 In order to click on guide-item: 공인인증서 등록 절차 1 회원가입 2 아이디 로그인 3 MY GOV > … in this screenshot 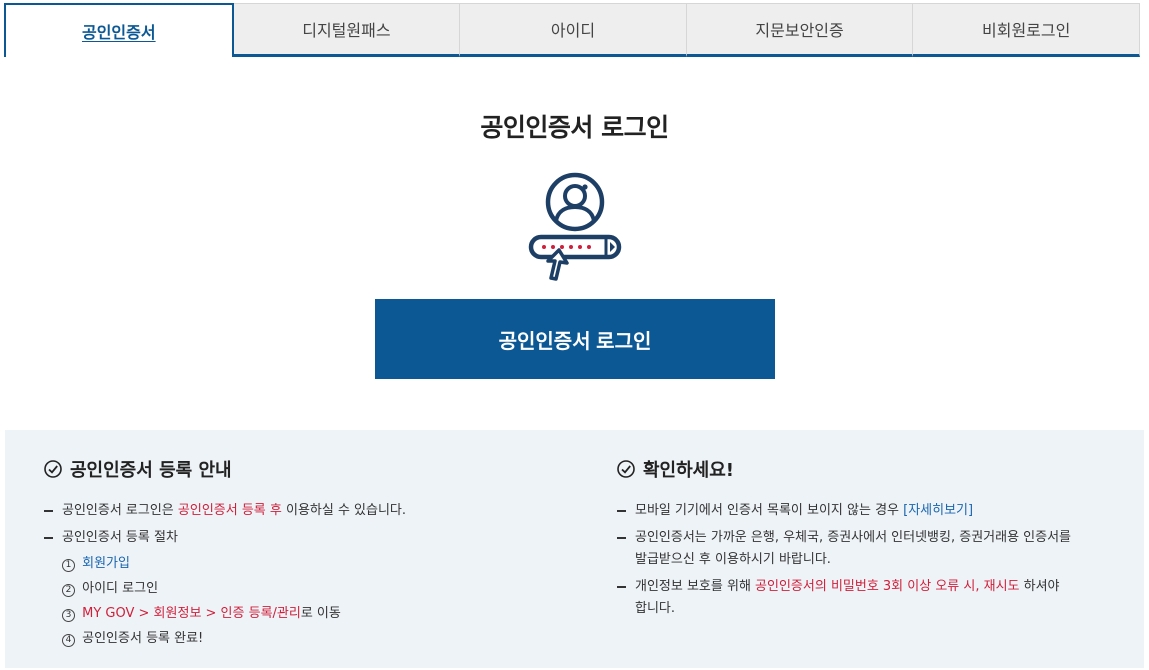, I will do `click(313, 589)`.